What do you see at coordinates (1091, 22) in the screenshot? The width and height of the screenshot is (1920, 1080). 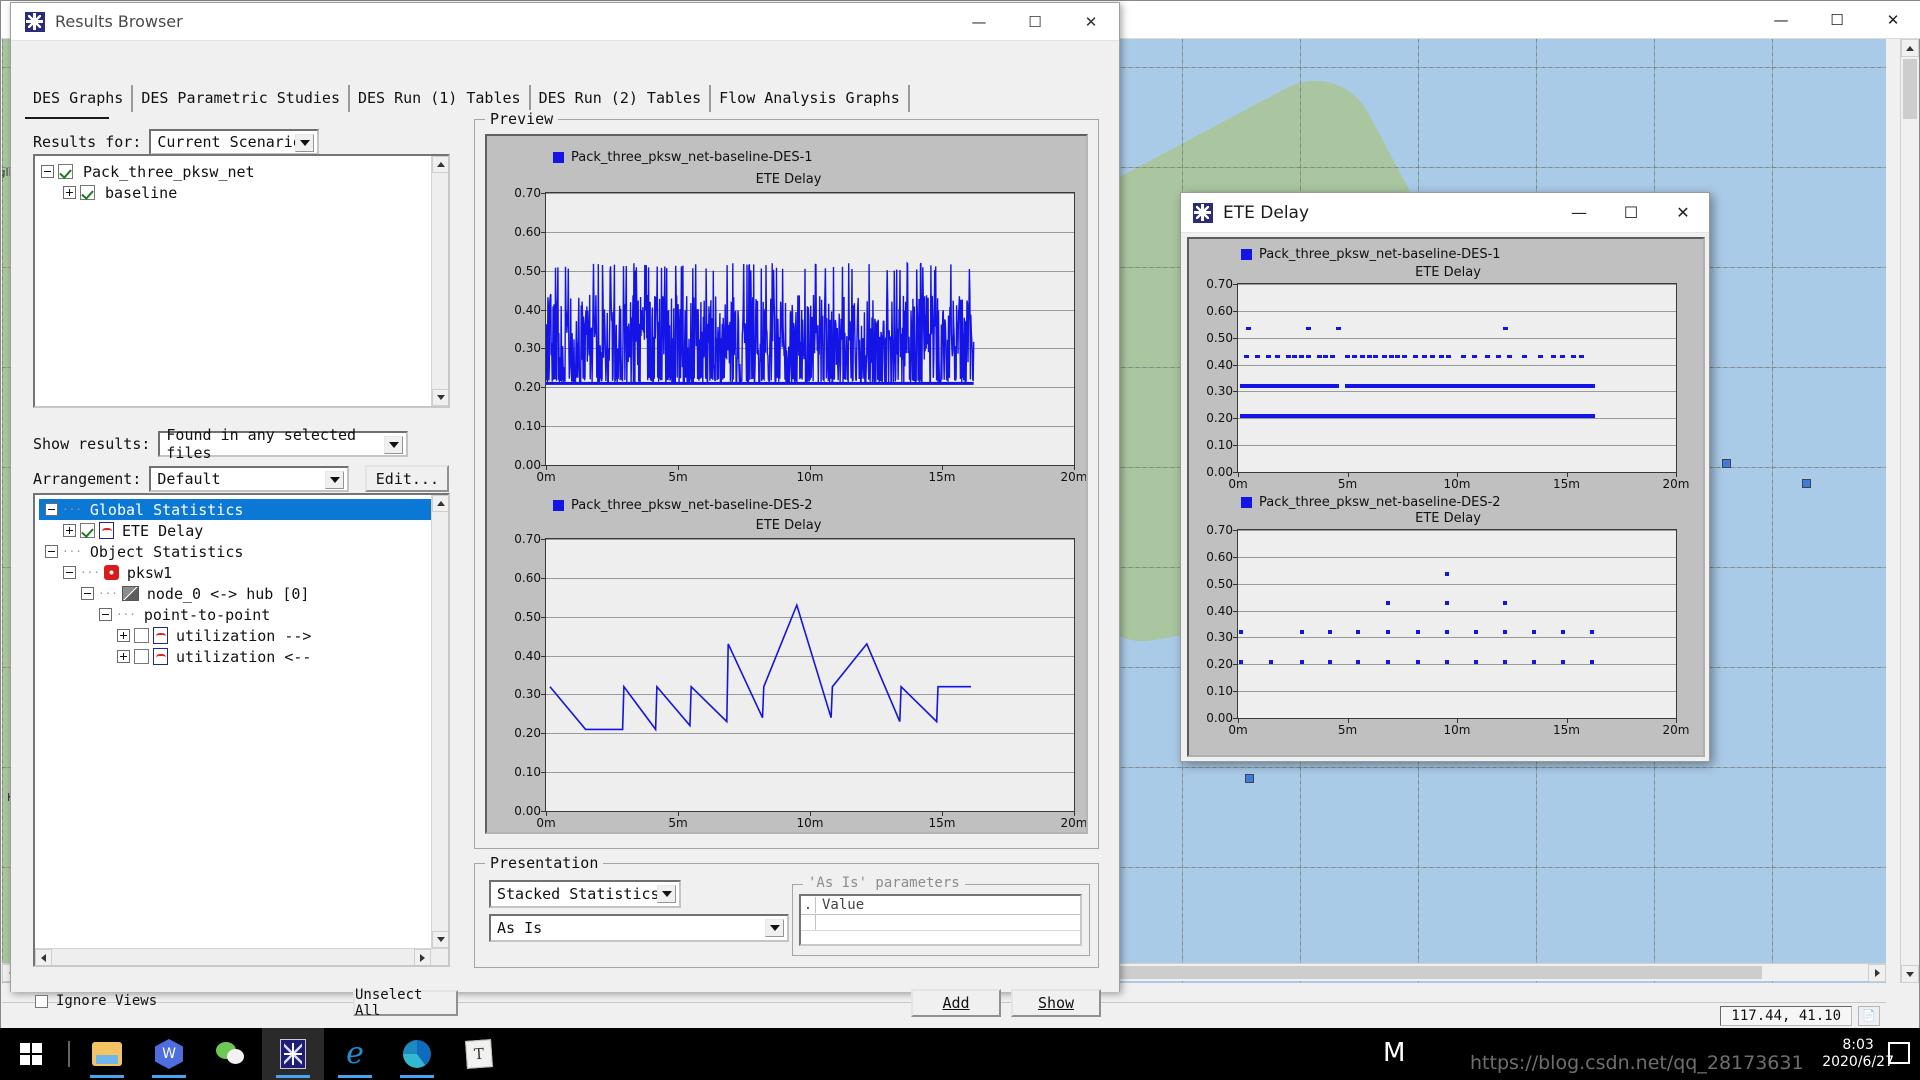 I see `close-button: ✕` at bounding box center [1091, 22].